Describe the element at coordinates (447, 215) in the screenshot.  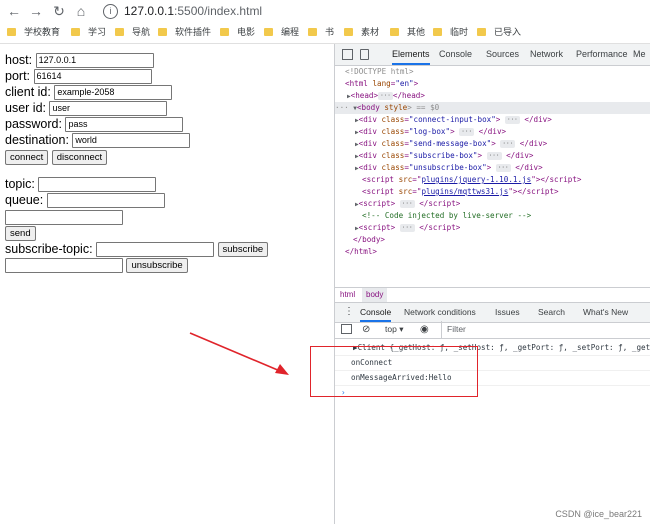
I see `comment-node: <!-- Code injected by live-server -->` at that location.